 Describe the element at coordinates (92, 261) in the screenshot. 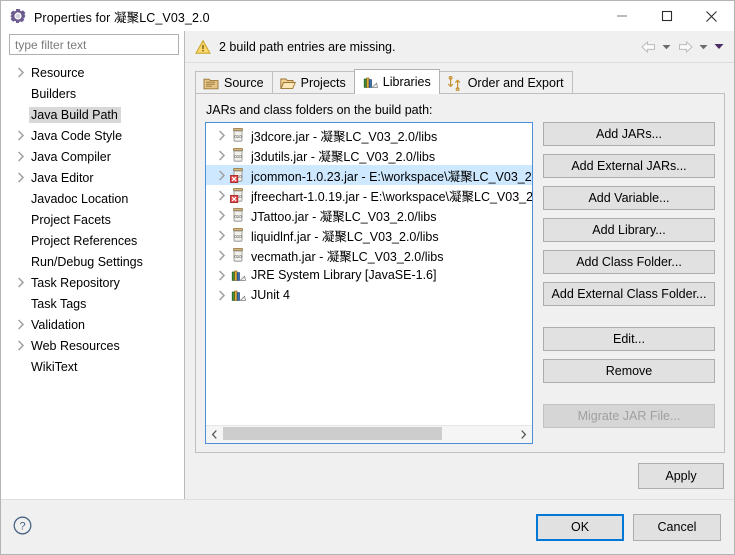

I see `sidebar-item-run-debug-settings: Run/Debug Settings` at that location.